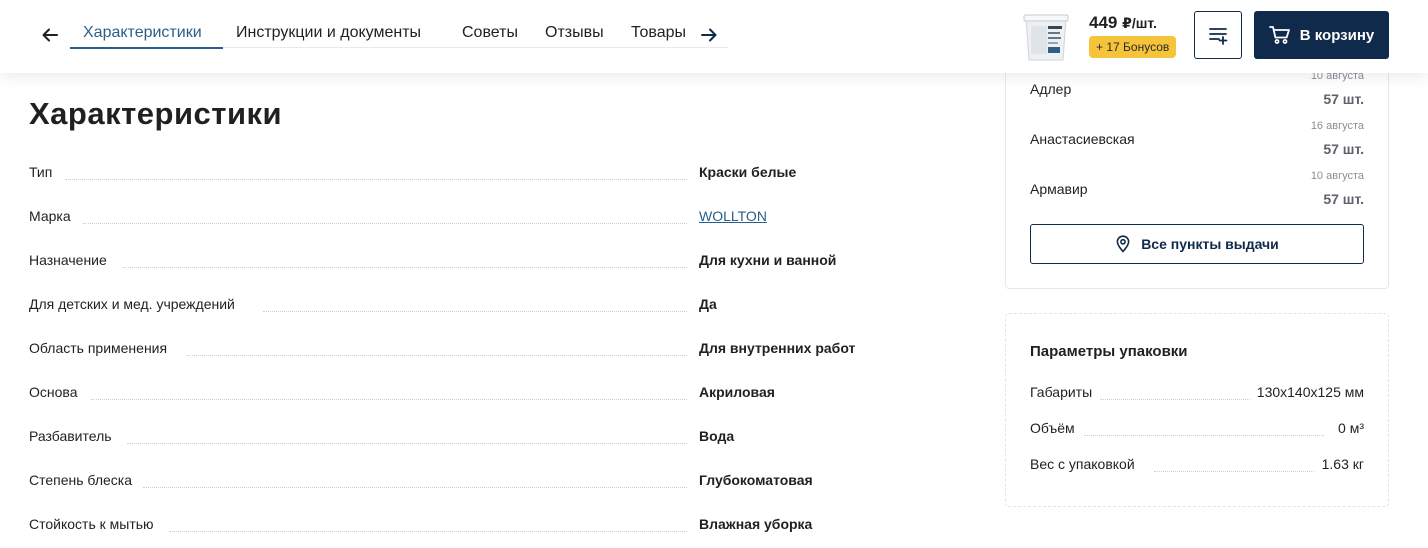 The height and width of the screenshot is (548, 1428). I want to click on cart-icon, so click(1279, 35).